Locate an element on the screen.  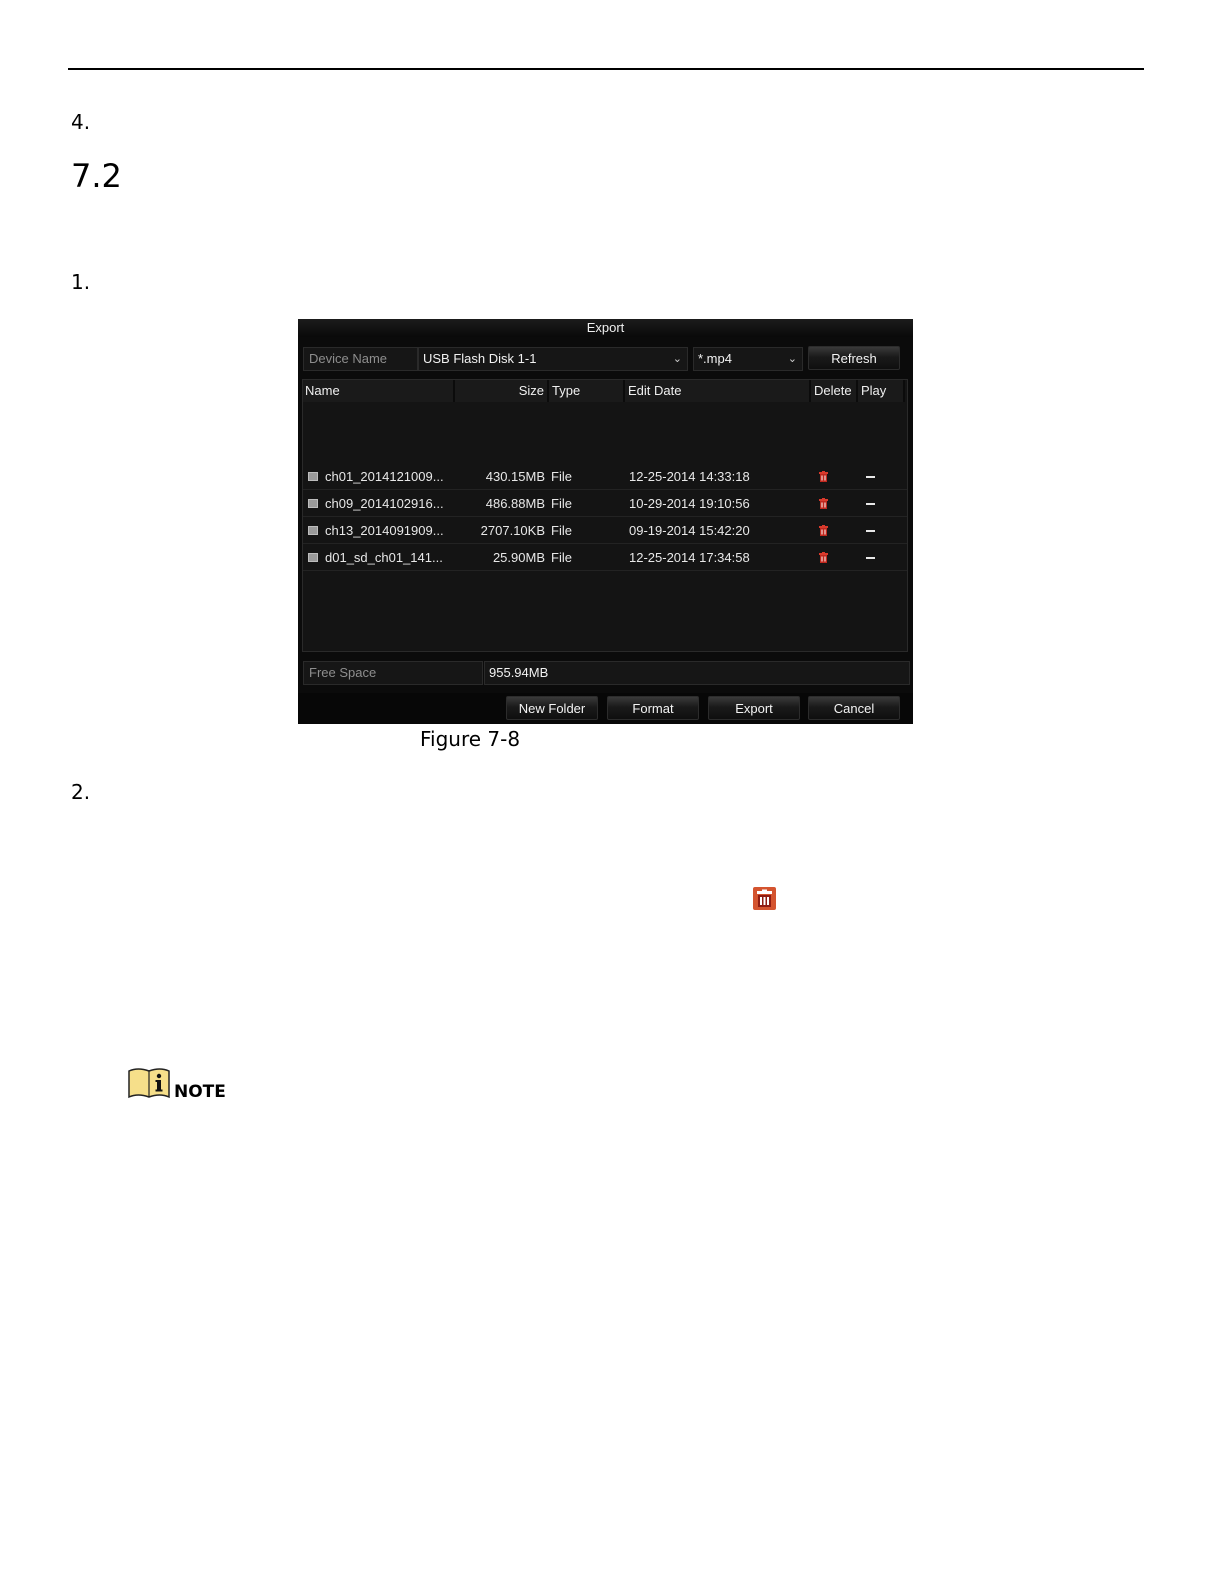
file-edit-date: 12-25-2014 17:34:58 is located at coordinates (689, 557).